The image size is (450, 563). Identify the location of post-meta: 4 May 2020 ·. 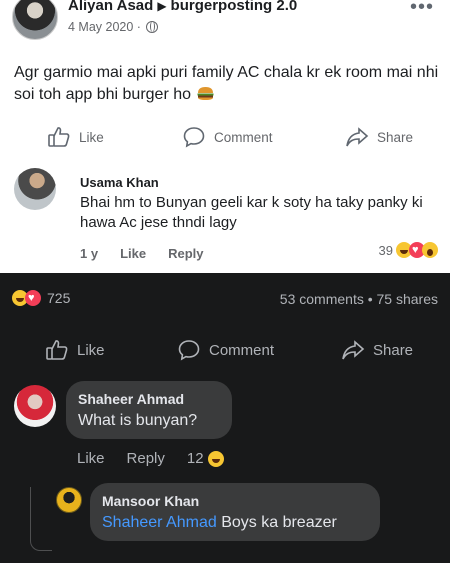
(113, 27).